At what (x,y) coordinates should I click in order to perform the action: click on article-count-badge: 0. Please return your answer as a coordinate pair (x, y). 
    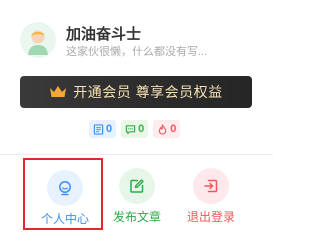
    Looking at the image, I should click on (103, 129).